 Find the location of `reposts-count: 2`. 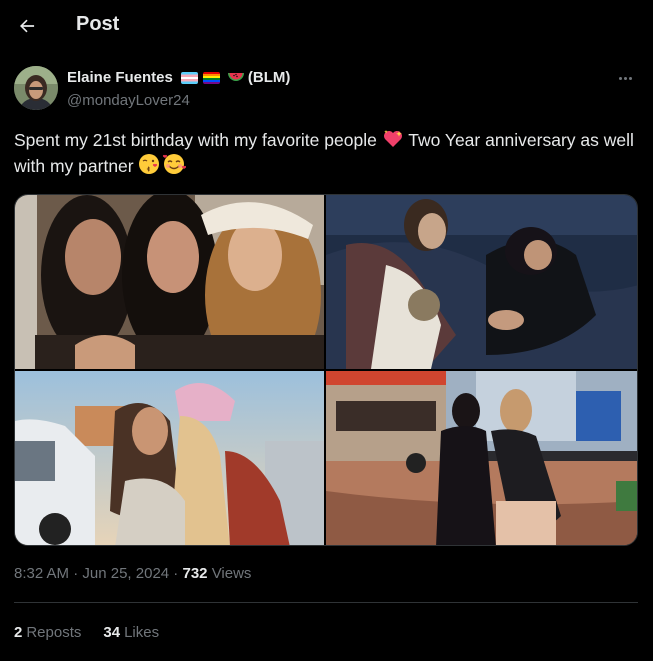

reposts-count: 2 is located at coordinates (18, 632).